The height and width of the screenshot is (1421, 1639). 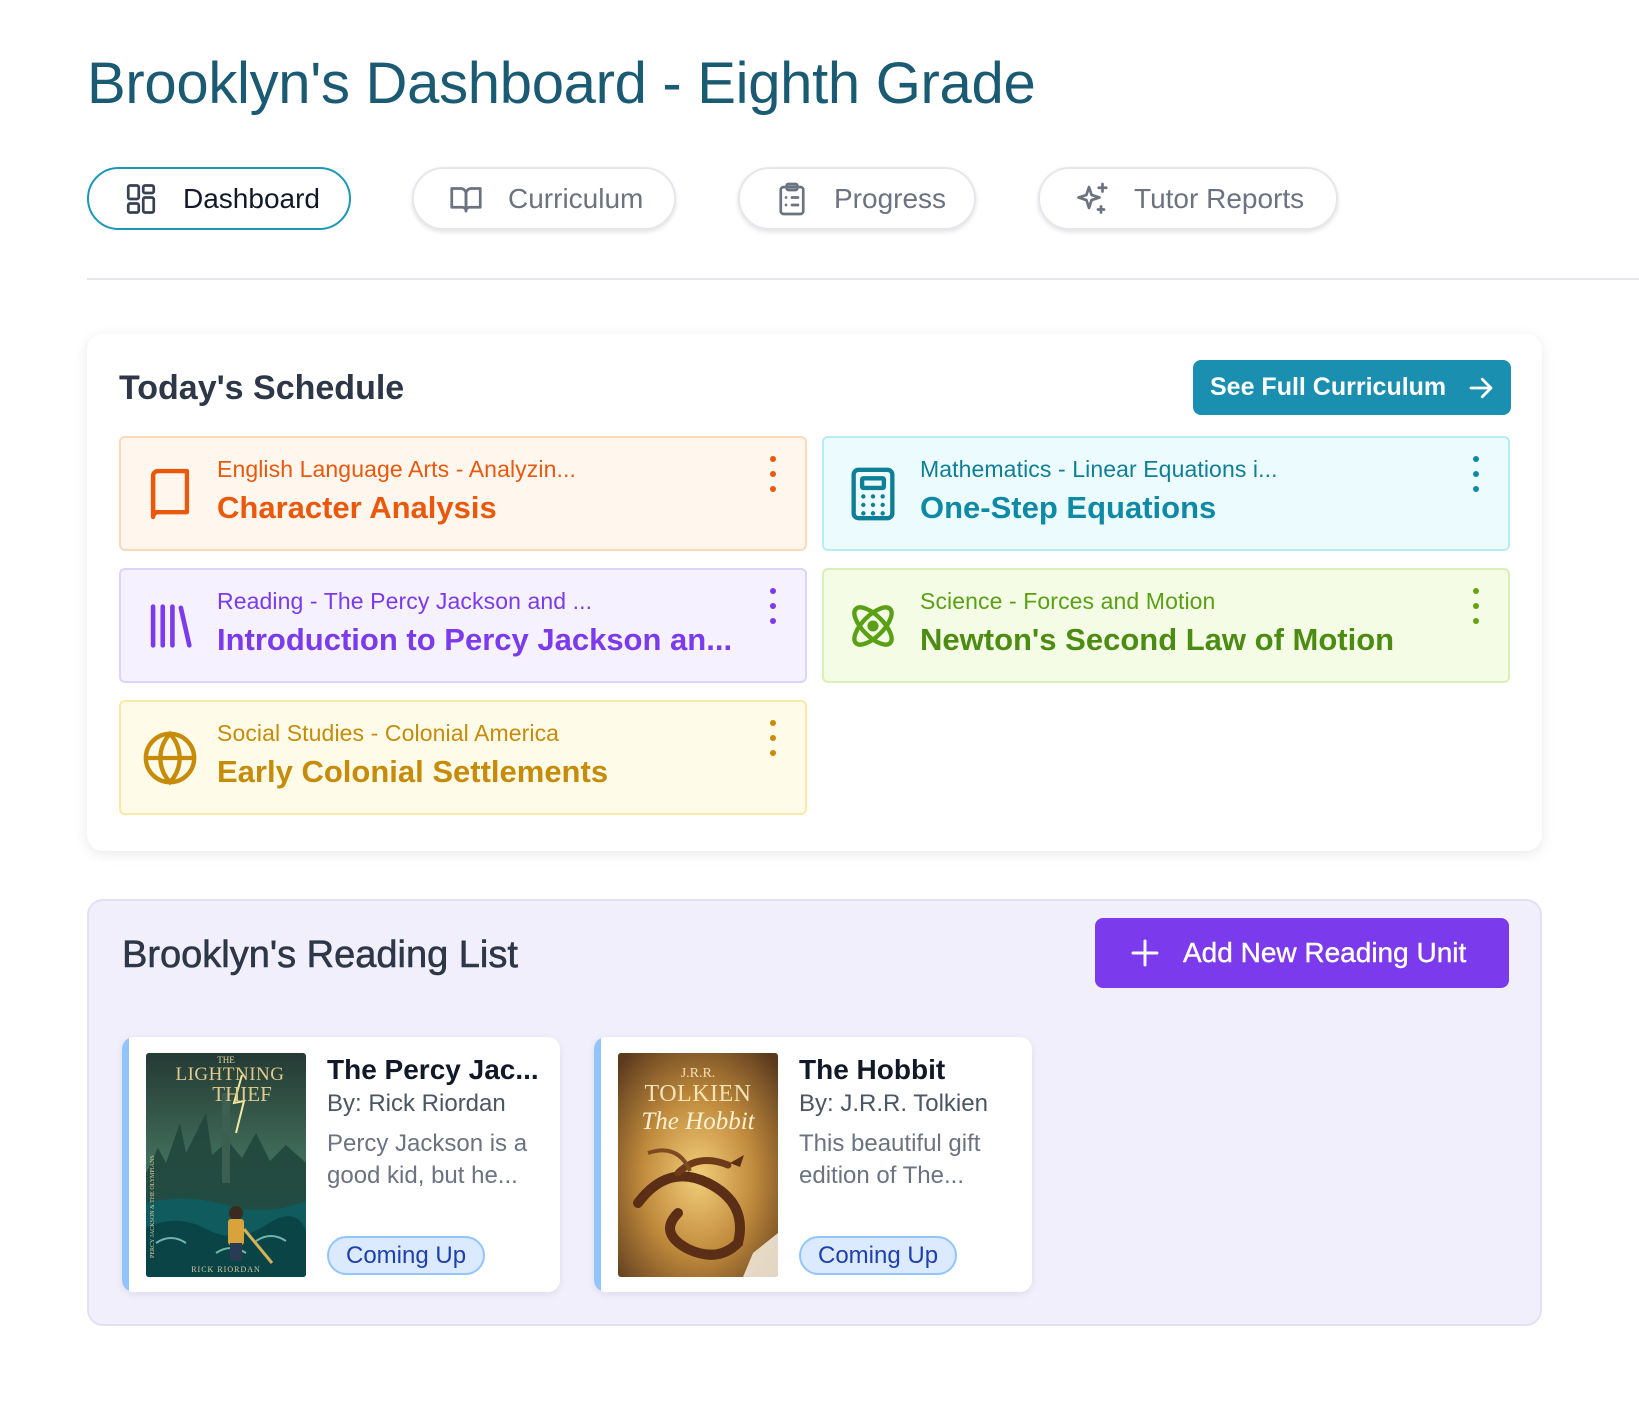 What do you see at coordinates (1068, 507) in the screenshot?
I see `lesson-title: One-Step Equations` at bounding box center [1068, 507].